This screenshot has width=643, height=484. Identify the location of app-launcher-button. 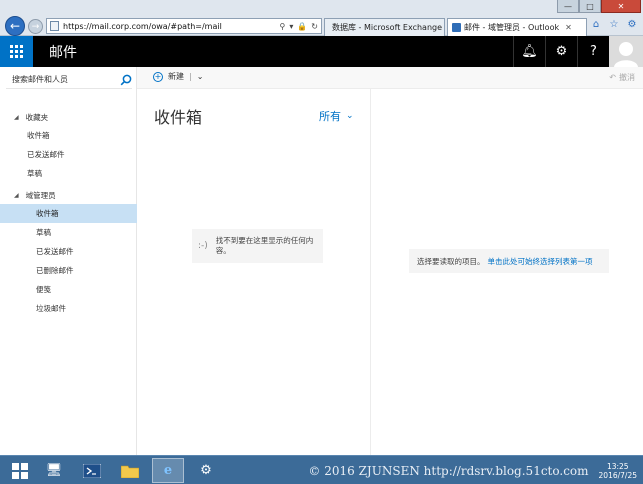
(16, 51).